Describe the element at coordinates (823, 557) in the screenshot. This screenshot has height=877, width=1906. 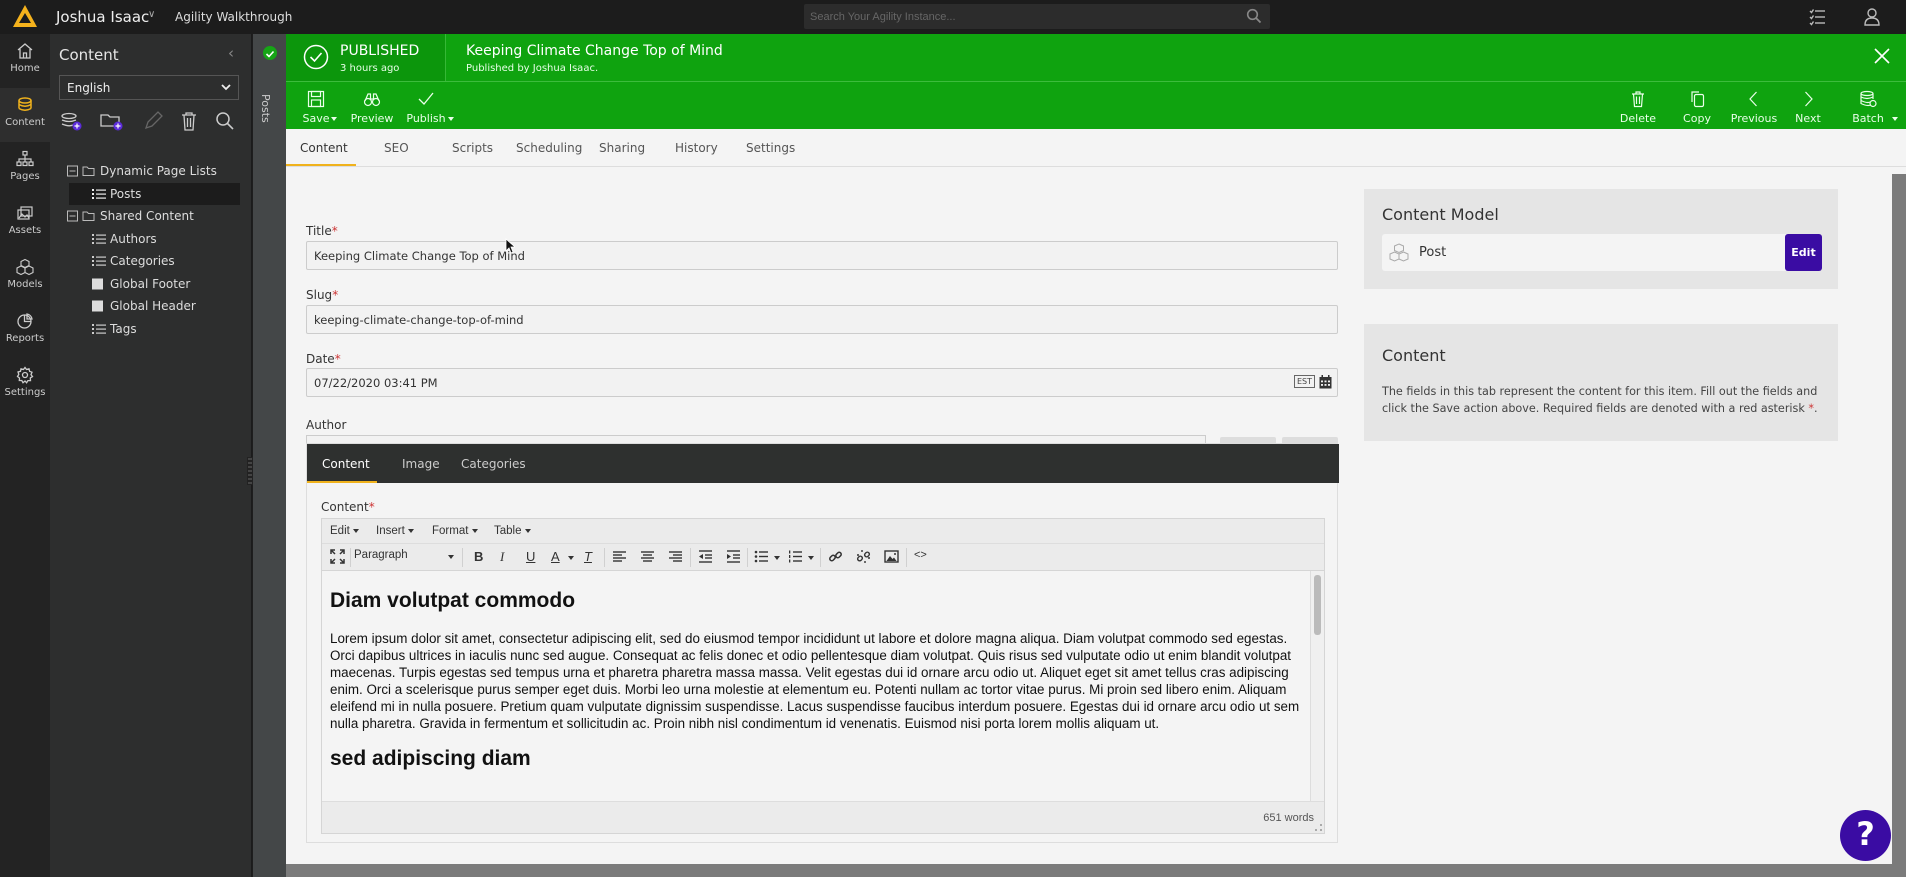
I see `editor-formatbar: Paragraph B I U A T <>` at that location.